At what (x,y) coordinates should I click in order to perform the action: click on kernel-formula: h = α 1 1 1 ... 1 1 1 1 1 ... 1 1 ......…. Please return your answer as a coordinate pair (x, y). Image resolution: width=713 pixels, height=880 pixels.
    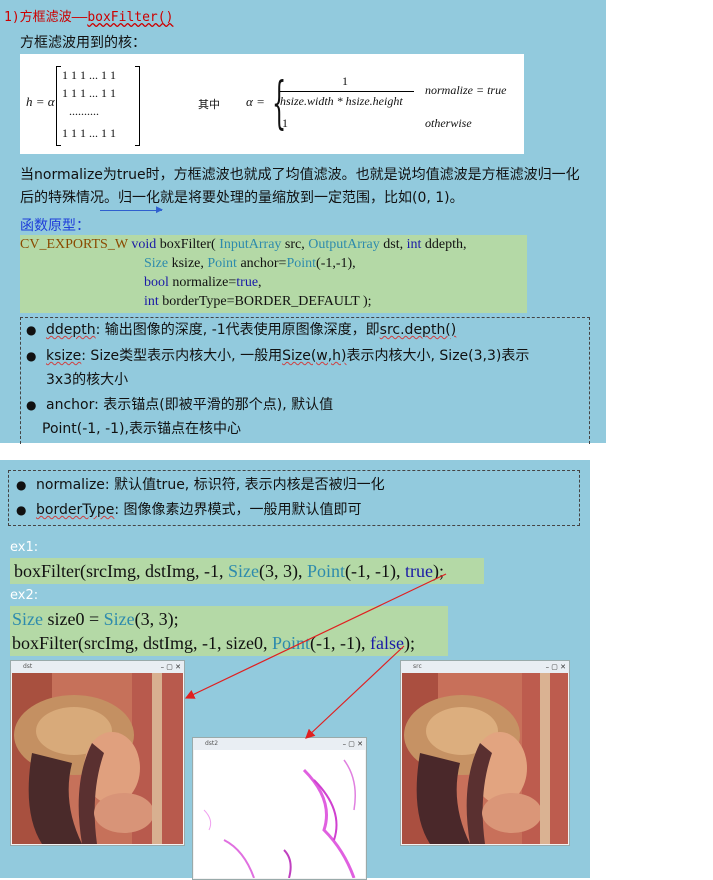
    Looking at the image, I should click on (272, 104).